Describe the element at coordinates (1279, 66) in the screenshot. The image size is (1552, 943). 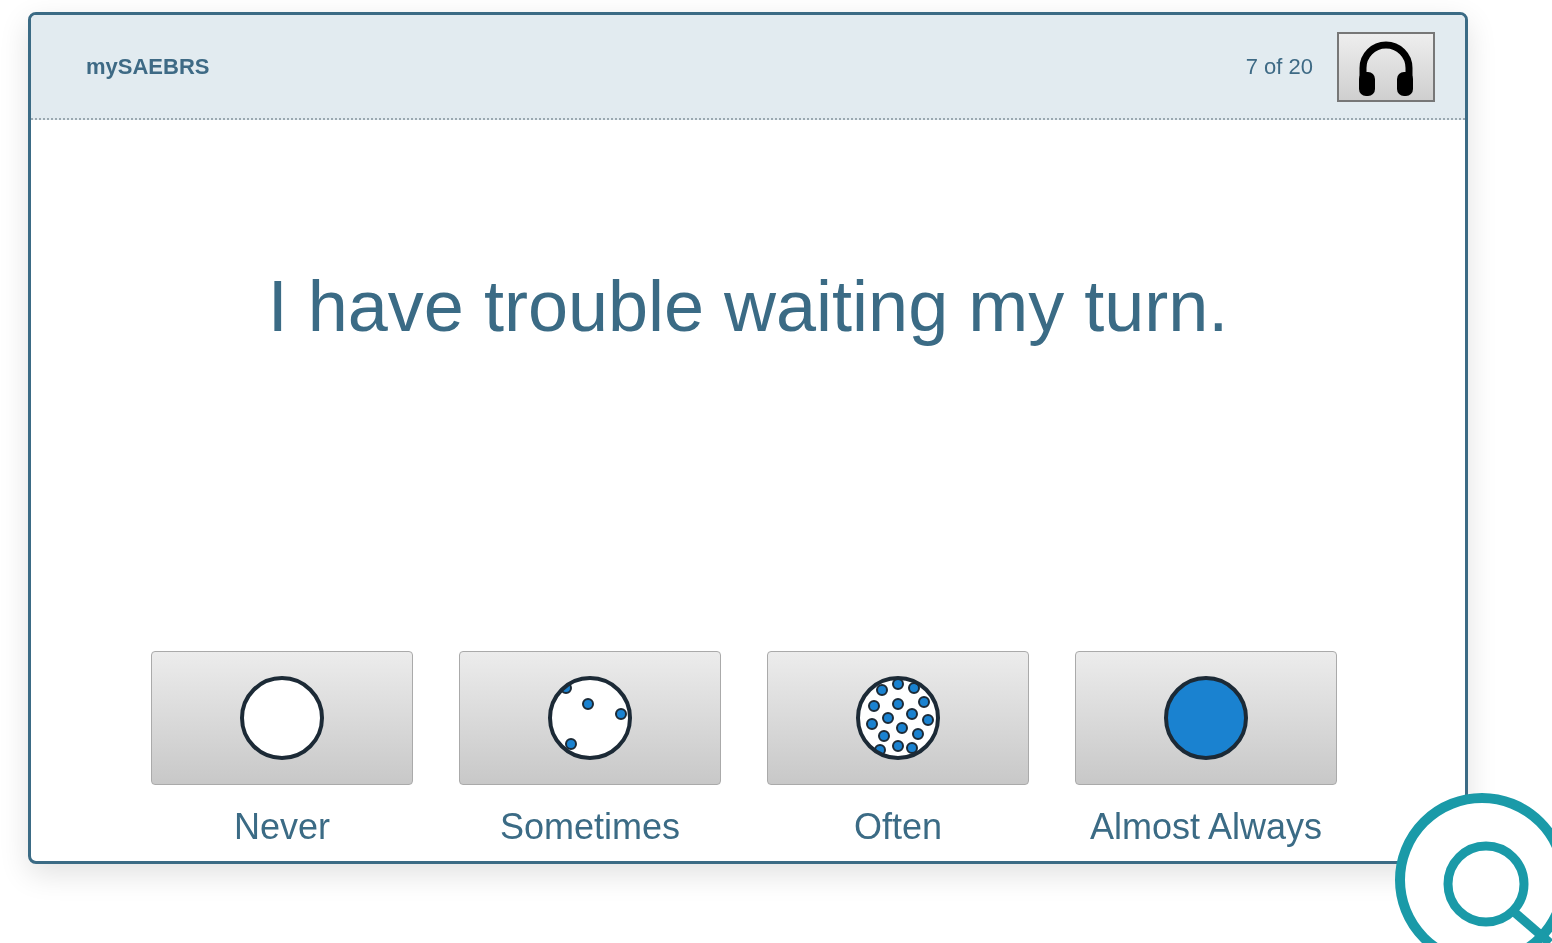
I see `progress-counter: 7 of 20` at that location.